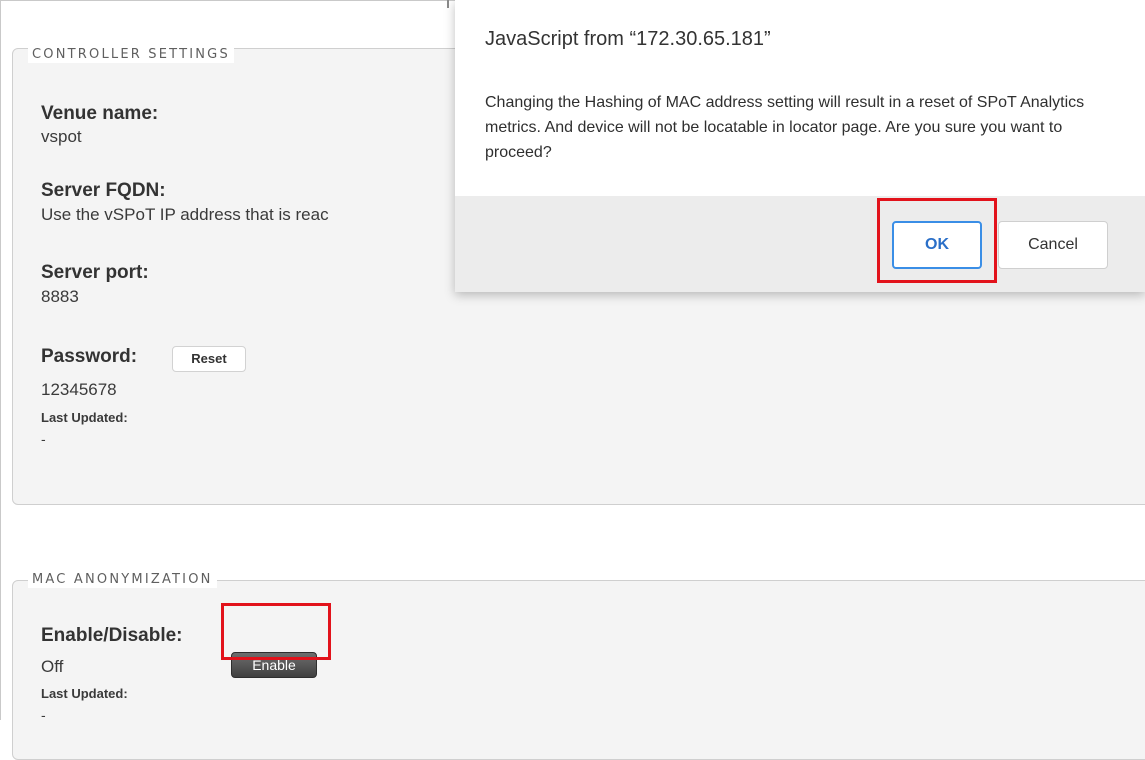  What do you see at coordinates (1053, 245) in the screenshot?
I see `cancel-button: Cancel` at bounding box center [1053, 245].